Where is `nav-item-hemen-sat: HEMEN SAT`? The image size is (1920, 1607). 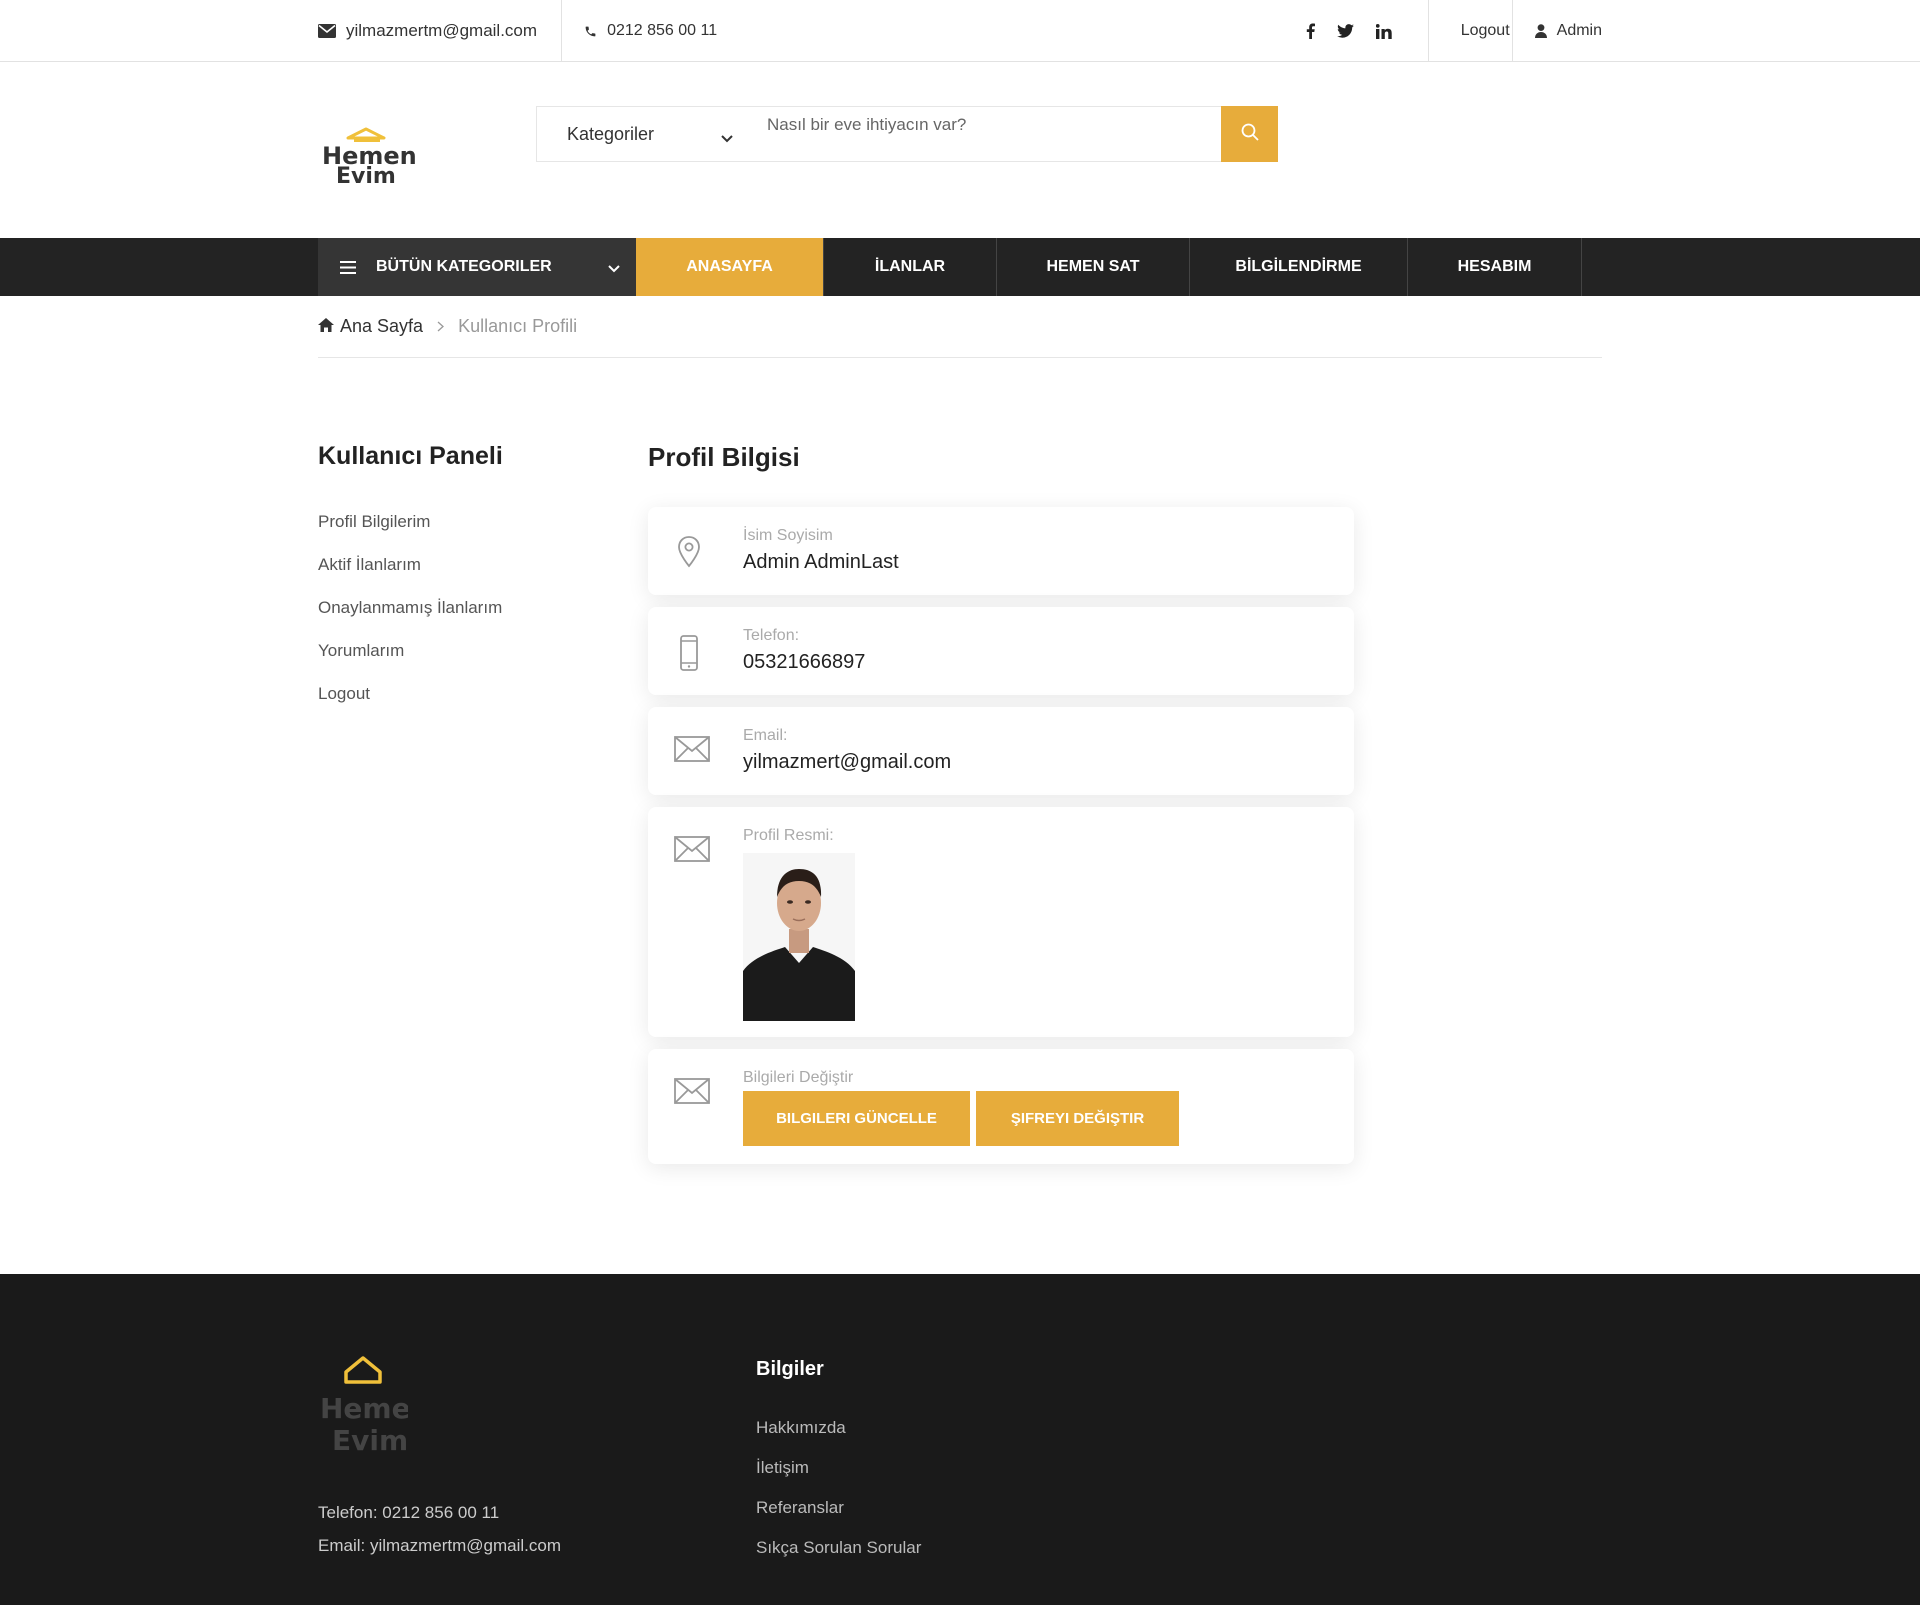 nav-item-hemen-sat: HEMEN SAT is located at coordinates (1093, 267).